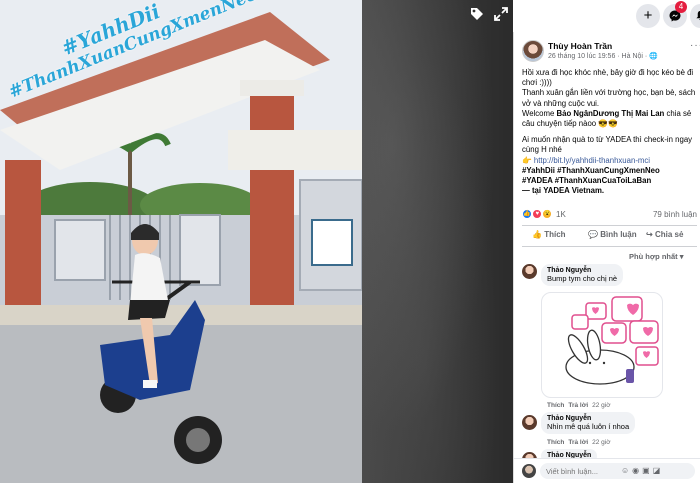 Image resolution: width=700 pixels, height=483 pixels. What do you see at coordinates (597, 56) in the screenshot?
I see `post-timestamp: 26 tháng 10 lúc 19:56 · Hà Nội ·` at bounding box center [597, 56].